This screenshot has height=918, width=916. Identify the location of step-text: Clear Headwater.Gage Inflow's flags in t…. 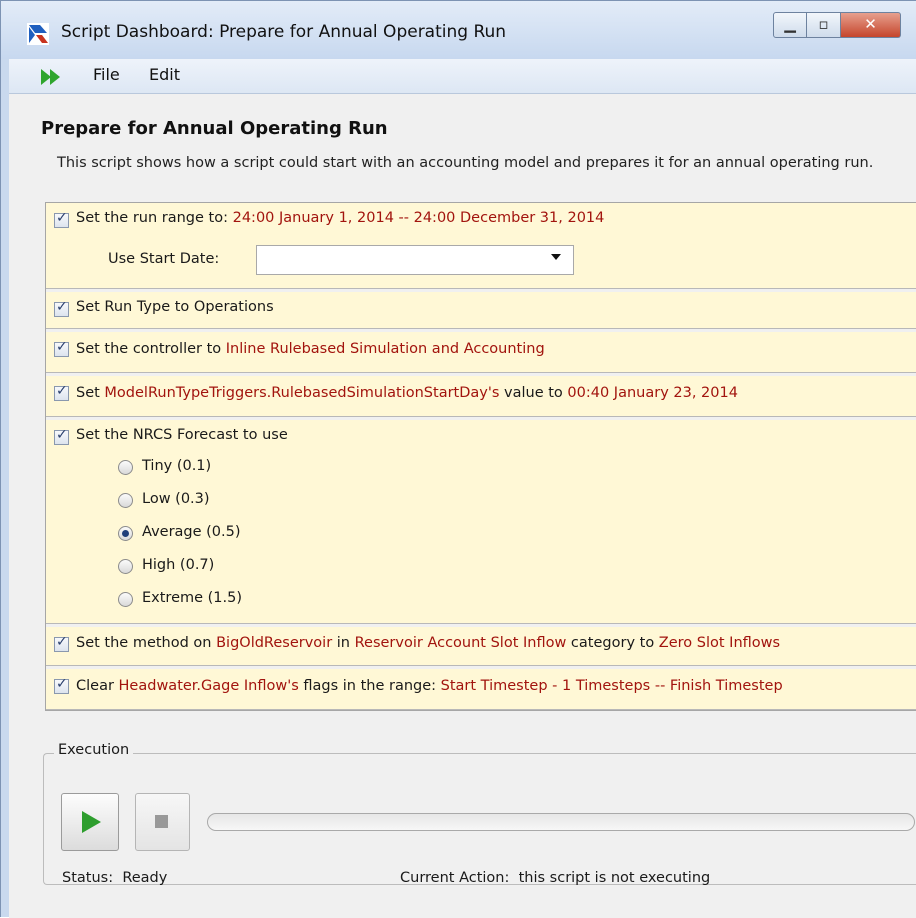
(429, 686).